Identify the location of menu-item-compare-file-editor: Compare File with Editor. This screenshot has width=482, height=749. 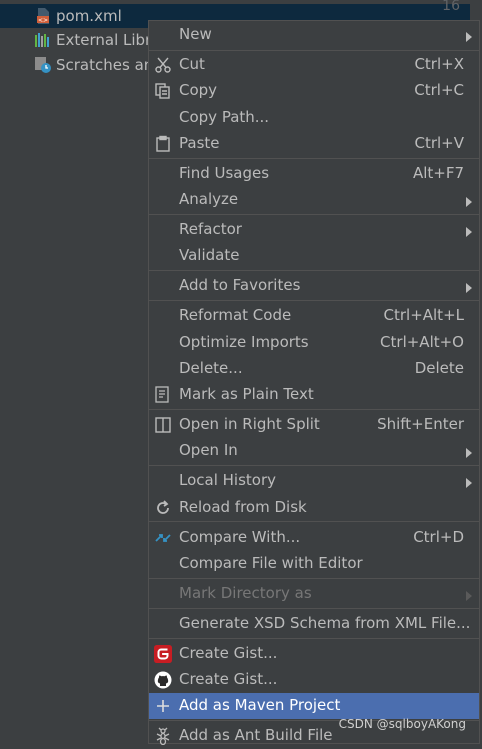
(314, 564).